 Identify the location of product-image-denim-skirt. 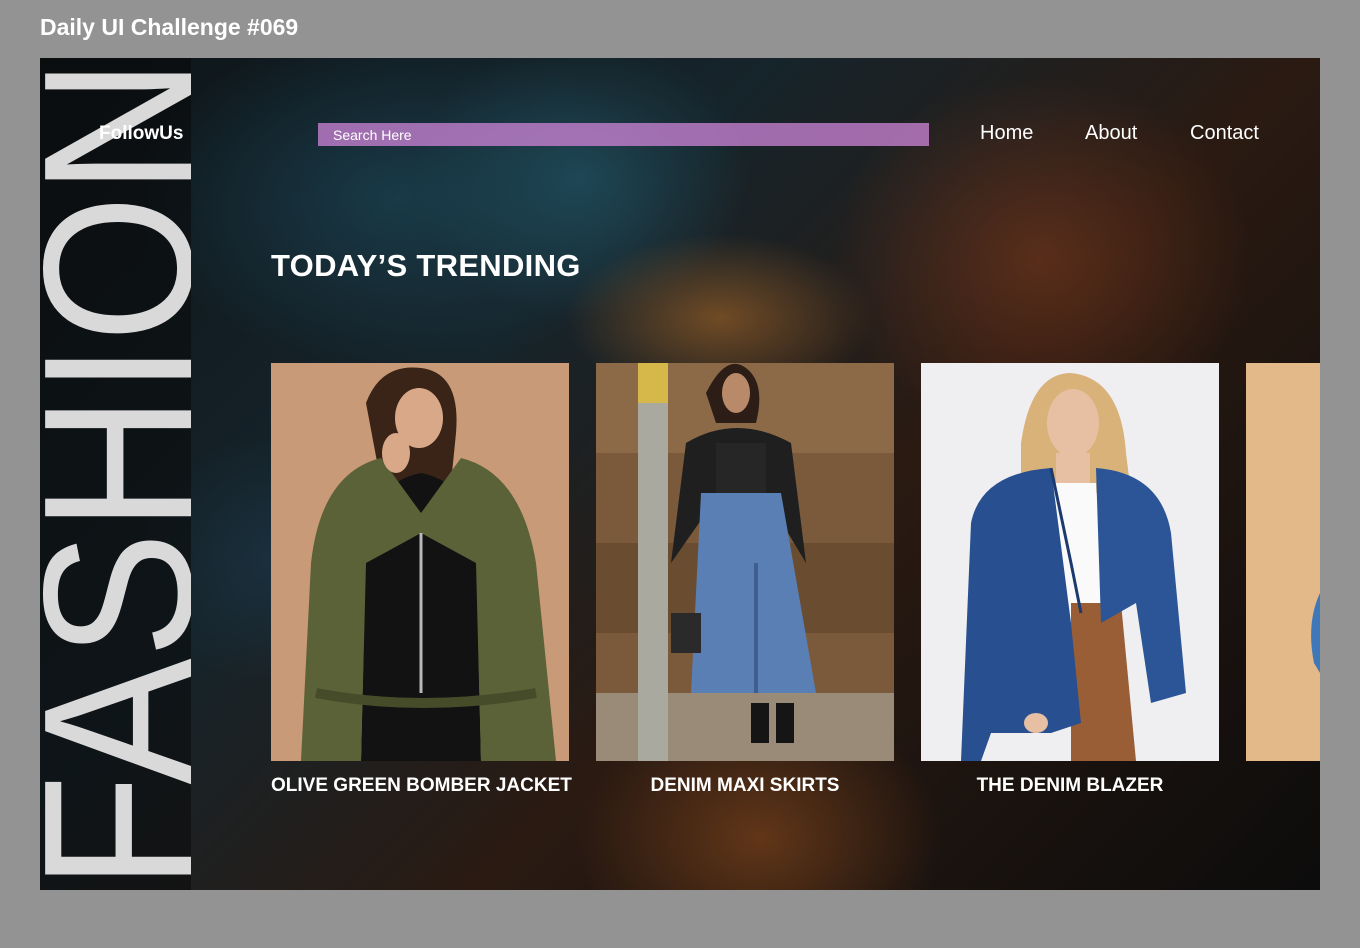
(745, 562).